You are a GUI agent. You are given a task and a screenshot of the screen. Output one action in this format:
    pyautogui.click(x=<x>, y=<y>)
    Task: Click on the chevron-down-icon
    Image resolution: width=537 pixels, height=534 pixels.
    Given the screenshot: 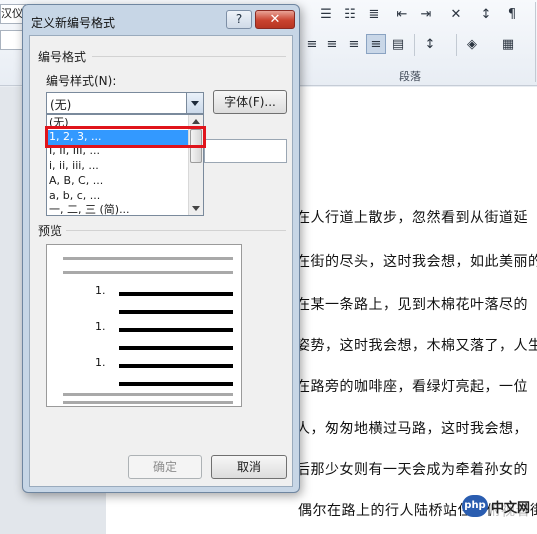 What is the action you would take?
    pyautogui.click(x=195, y=103)
    